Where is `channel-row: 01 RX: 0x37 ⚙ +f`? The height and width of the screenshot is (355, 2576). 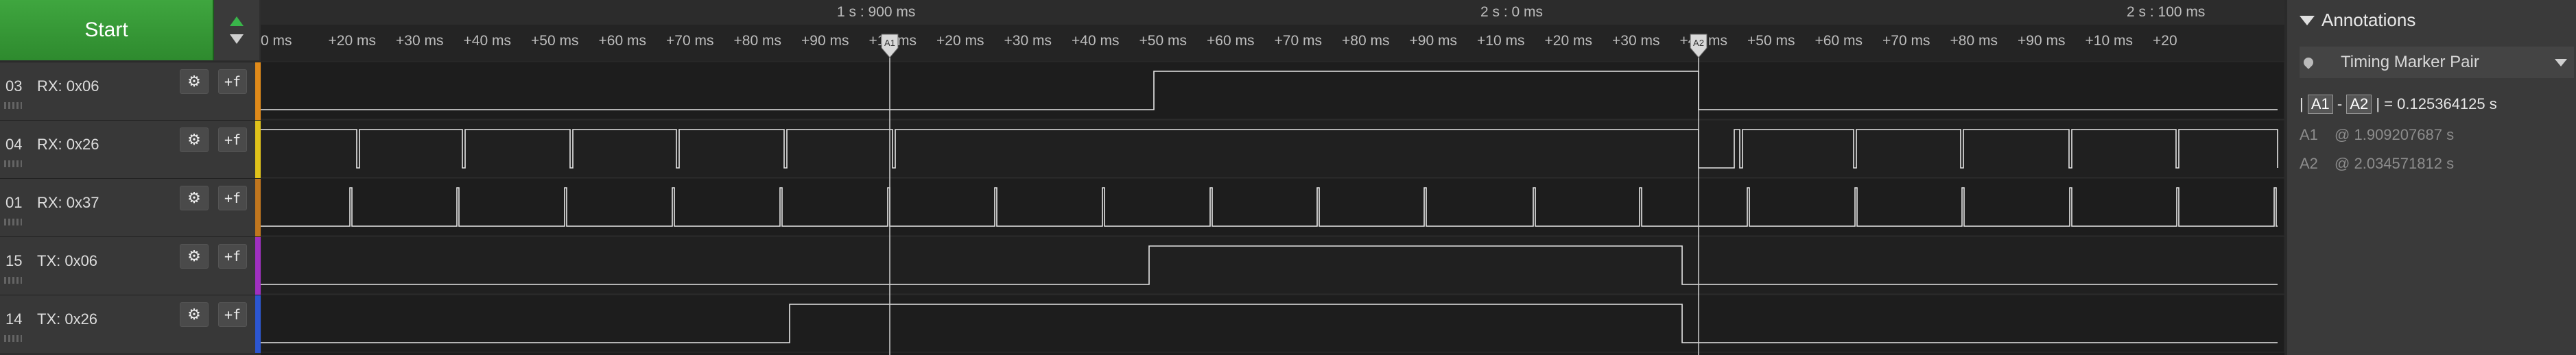 channel-row: 01 RX: 0x37 ⚙ +f is located at coordinates (130, 207).